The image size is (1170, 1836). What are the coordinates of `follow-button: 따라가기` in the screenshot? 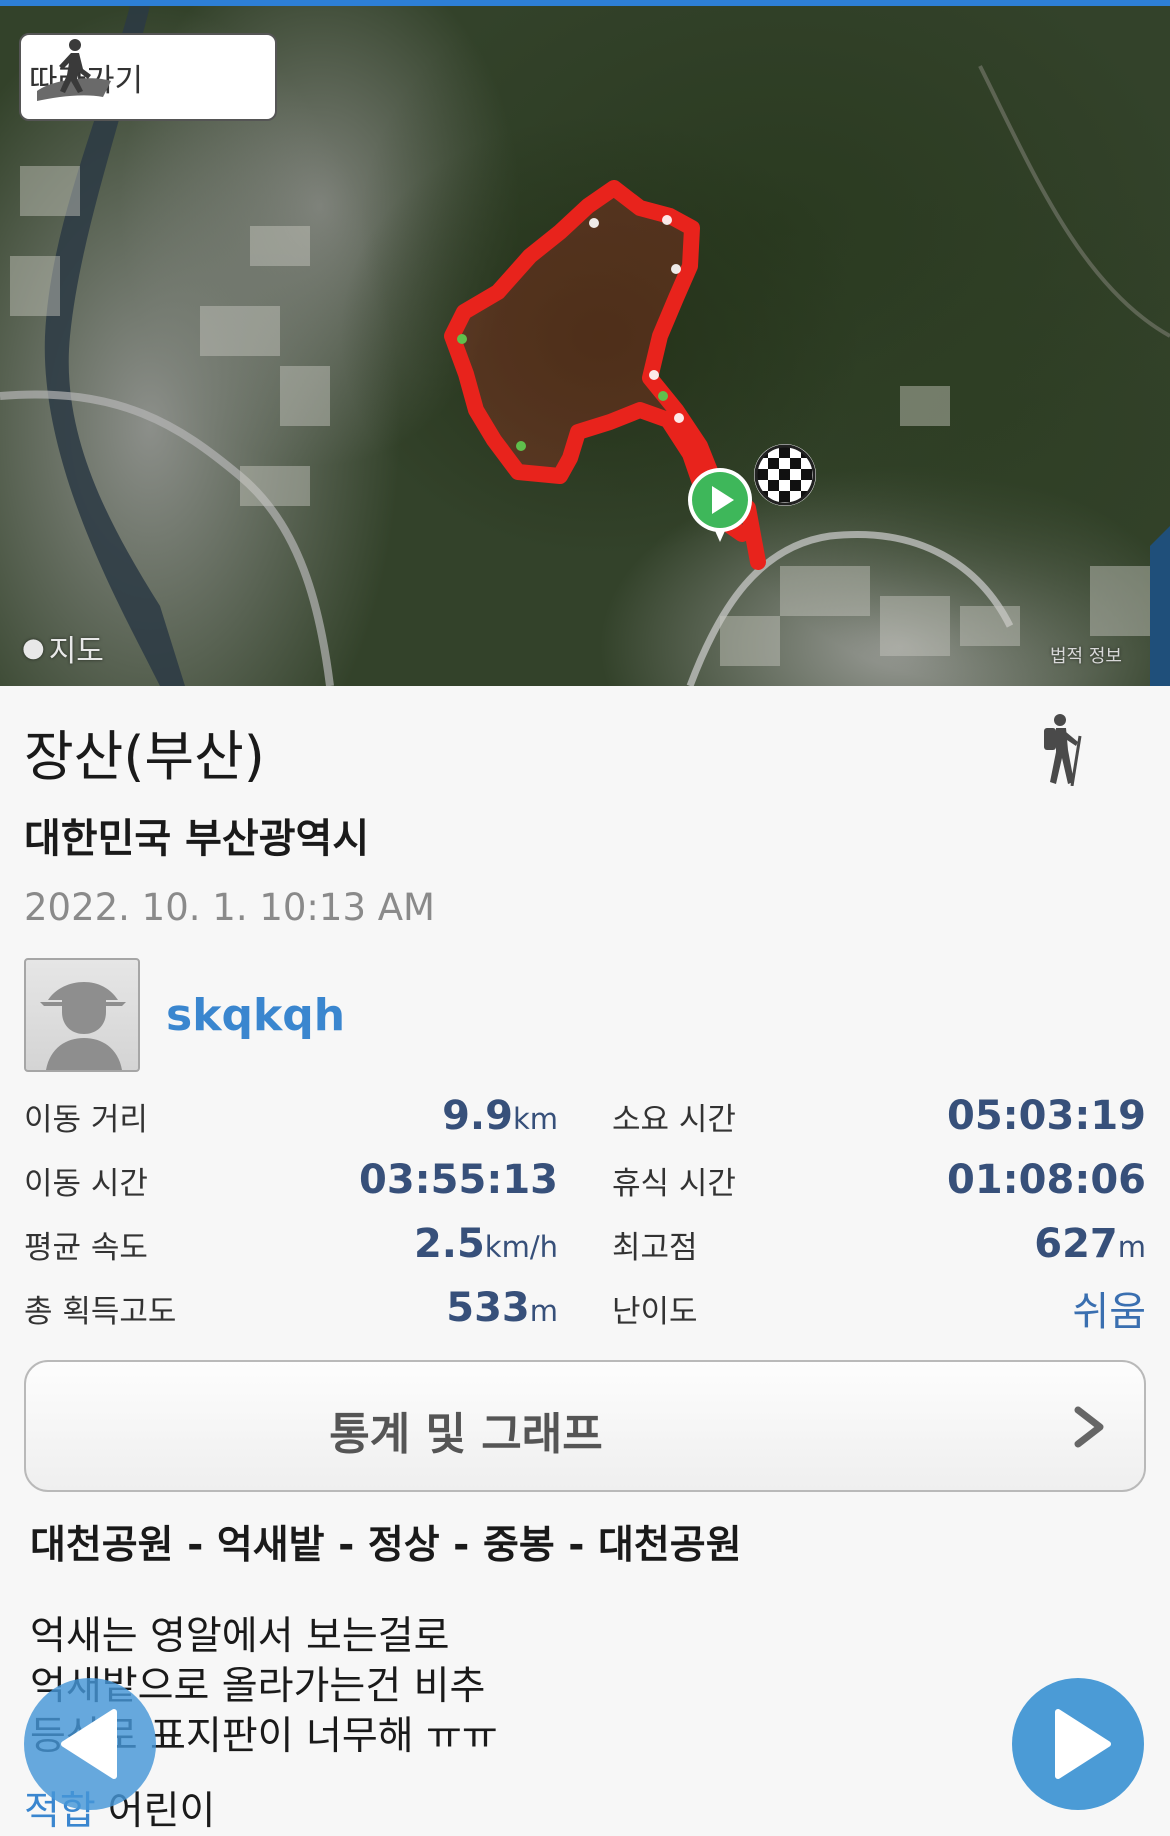 It's located at (148, 77).